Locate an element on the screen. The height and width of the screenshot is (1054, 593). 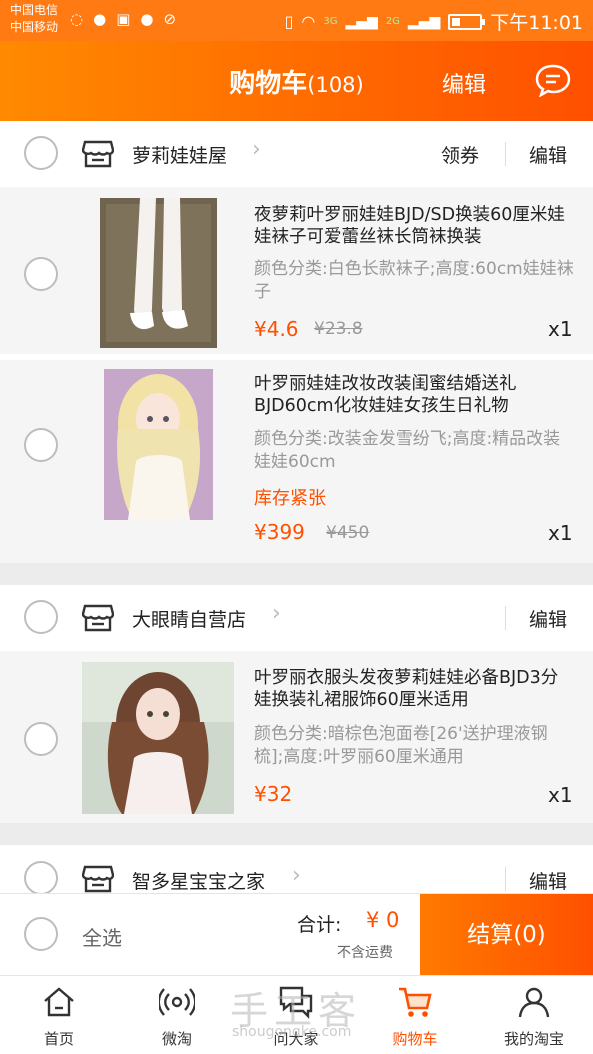
header-edit-button: 编辑 is located at coordinates (464, 83).